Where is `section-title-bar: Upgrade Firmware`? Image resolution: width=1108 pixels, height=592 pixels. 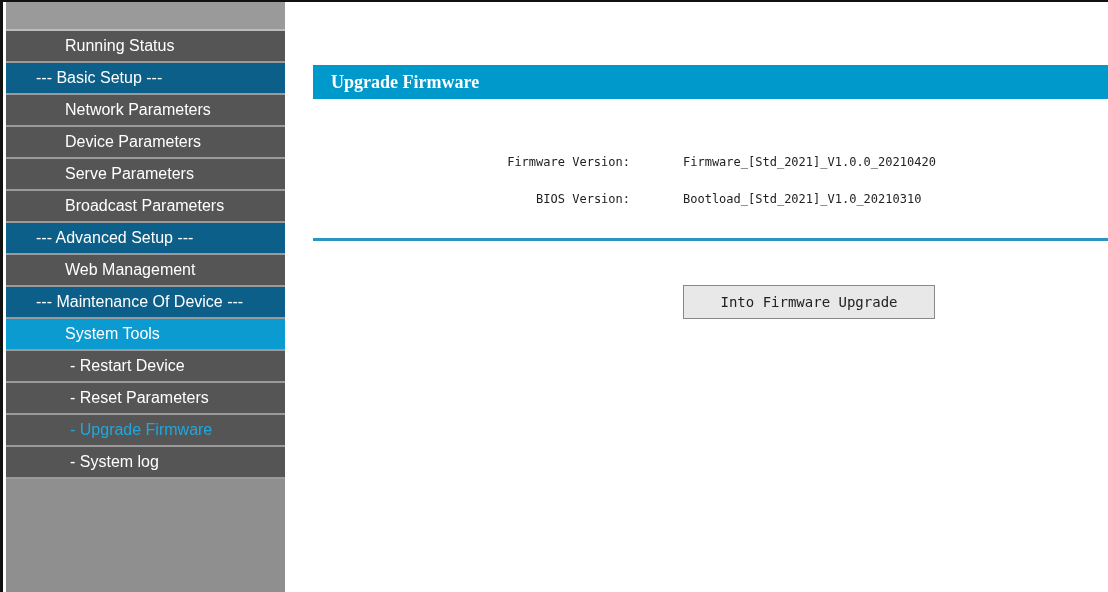 section-title-bar: Upgrade Firmware is located at coordinates (710, 82).